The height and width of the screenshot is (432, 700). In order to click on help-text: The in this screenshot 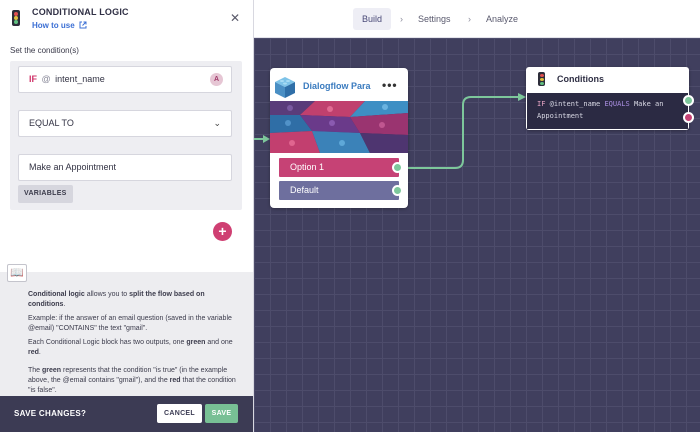, I will do `click(35, 370)`.